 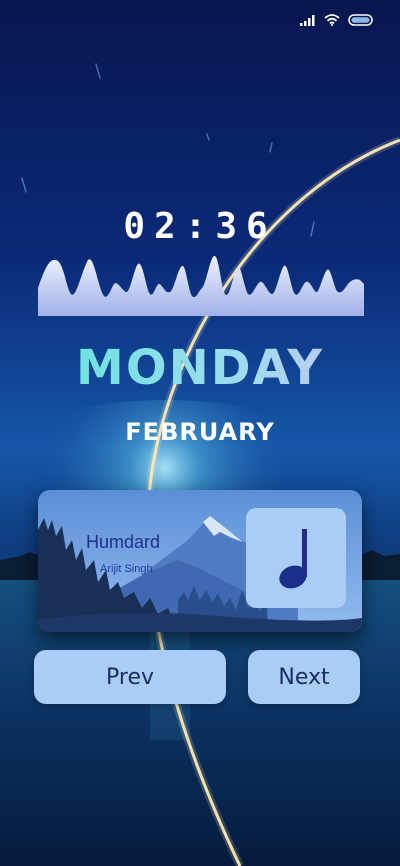 I want to click on status-bar, so click(x=337, y=20).